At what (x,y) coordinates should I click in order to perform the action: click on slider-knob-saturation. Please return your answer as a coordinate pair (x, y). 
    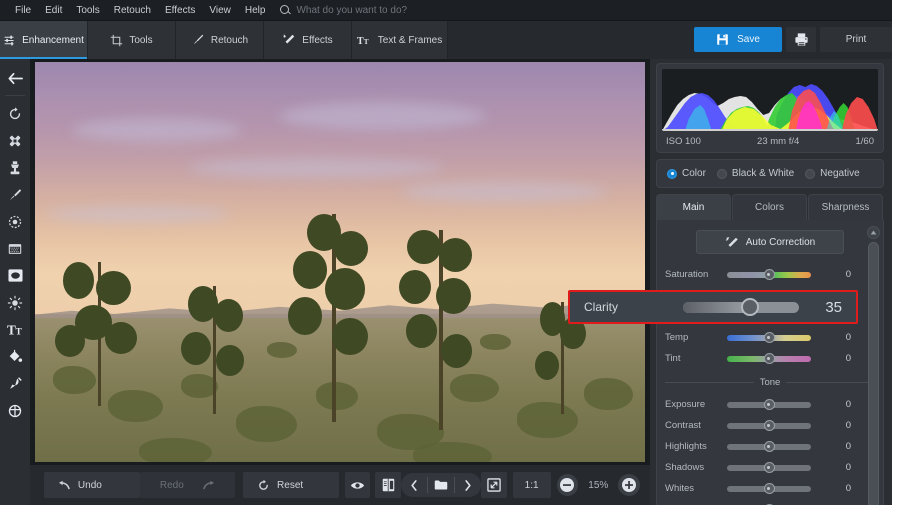
    Looking at the image, I should click on (769, 274).